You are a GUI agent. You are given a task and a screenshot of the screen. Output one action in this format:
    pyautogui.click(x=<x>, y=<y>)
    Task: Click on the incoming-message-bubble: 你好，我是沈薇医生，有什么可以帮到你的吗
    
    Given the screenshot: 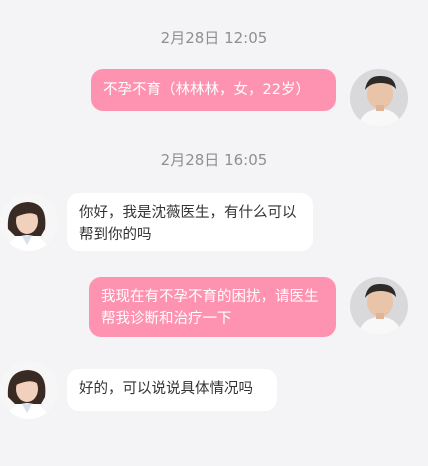 What is the action you would take?
    pyautogui.click(x=190, y=222)
    